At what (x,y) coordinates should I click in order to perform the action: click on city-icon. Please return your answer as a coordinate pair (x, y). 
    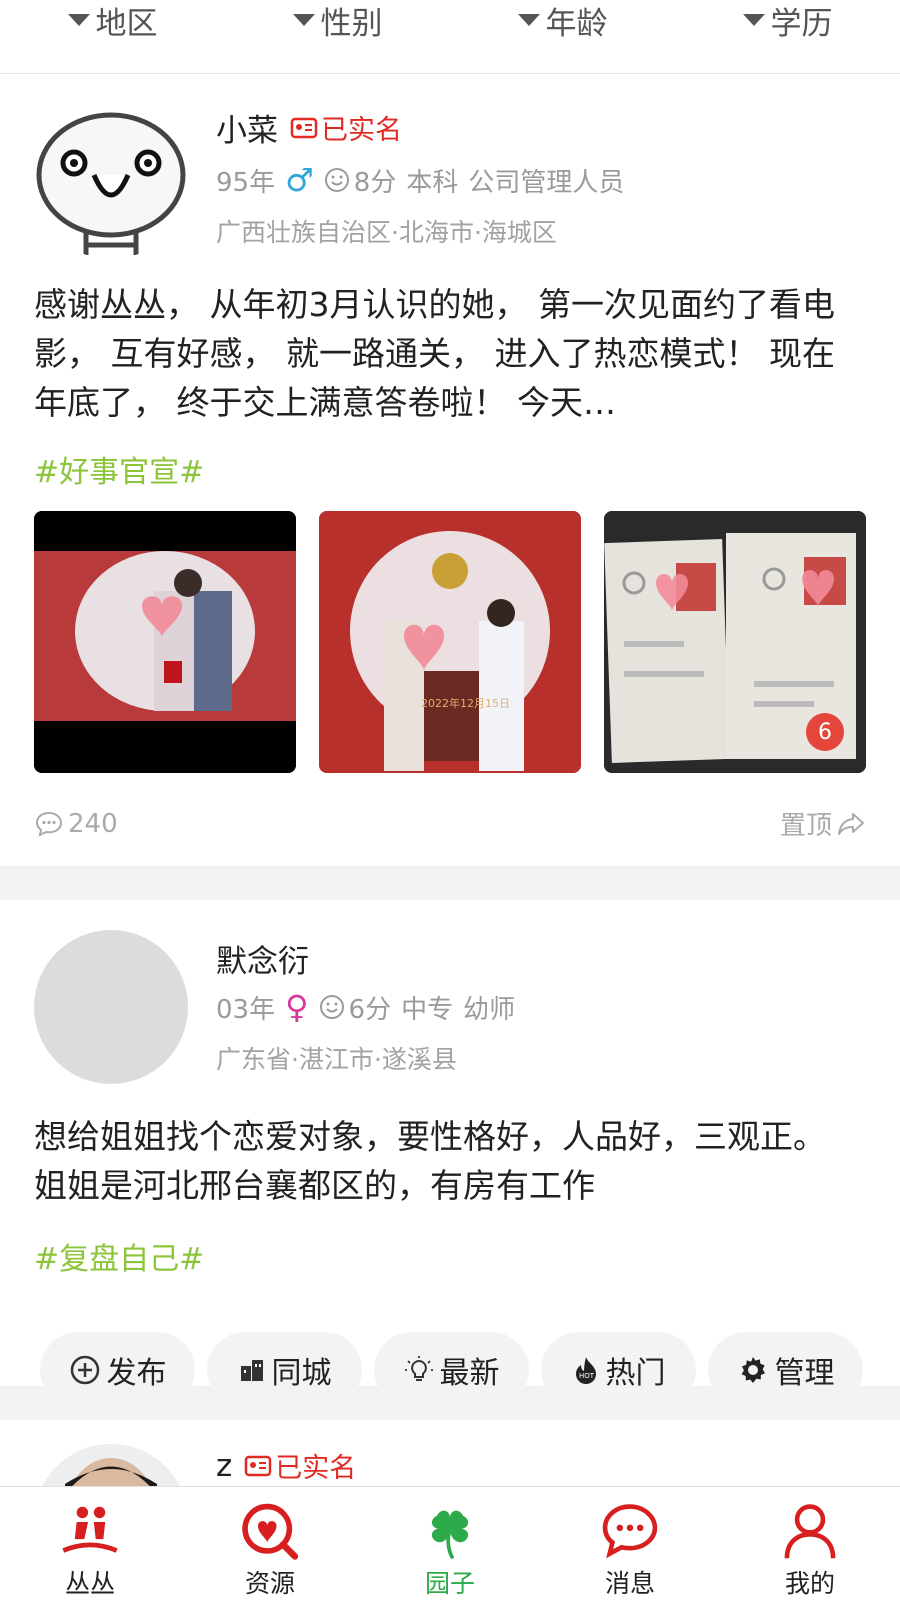
    Looking at the image, I should click on (251, 1370).